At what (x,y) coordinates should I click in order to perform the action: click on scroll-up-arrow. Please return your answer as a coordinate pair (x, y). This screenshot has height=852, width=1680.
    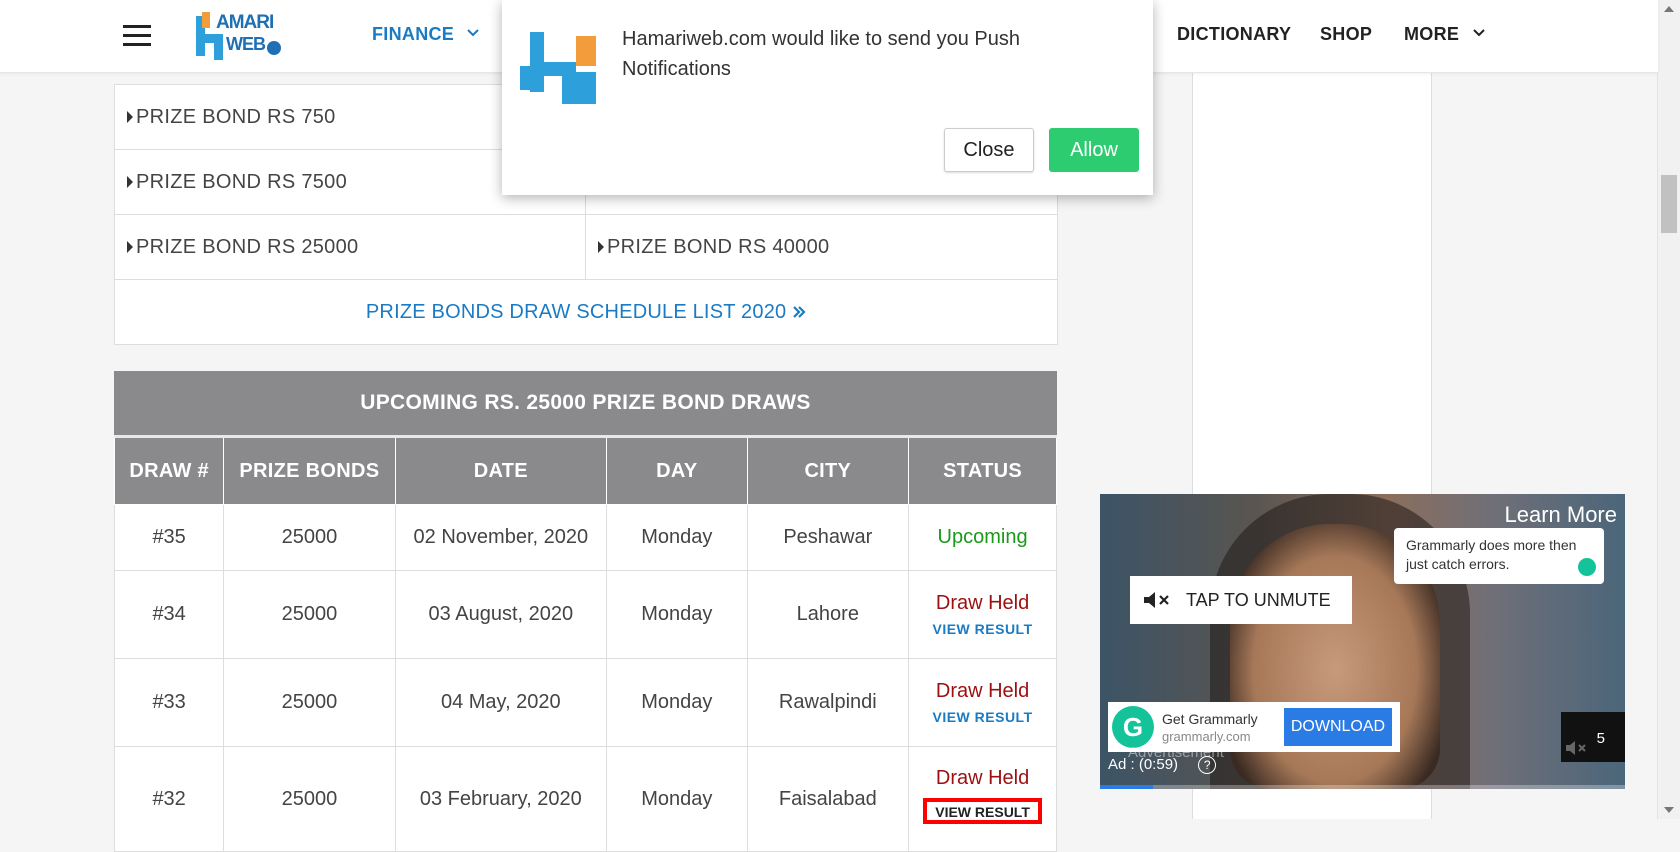
    Looking at the image, I should click on (1669, 9).